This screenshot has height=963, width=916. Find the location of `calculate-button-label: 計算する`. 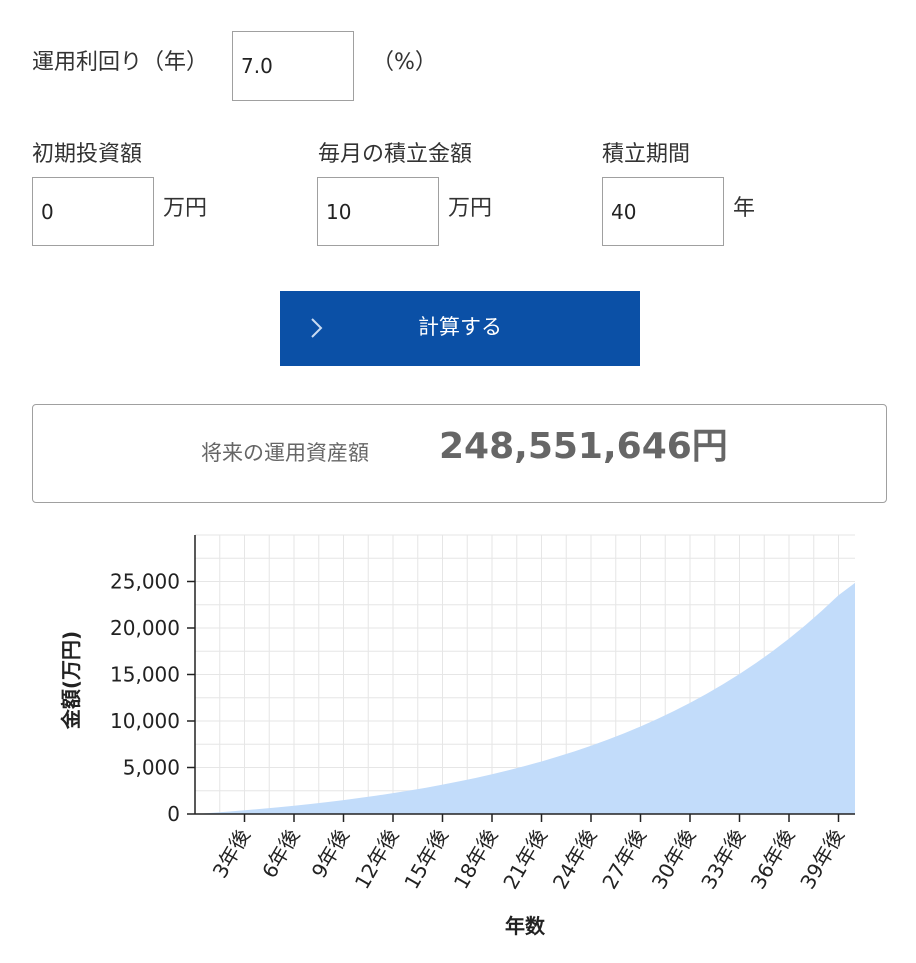

calculate-button-label: 計算する is located at coordinates (460, 327).